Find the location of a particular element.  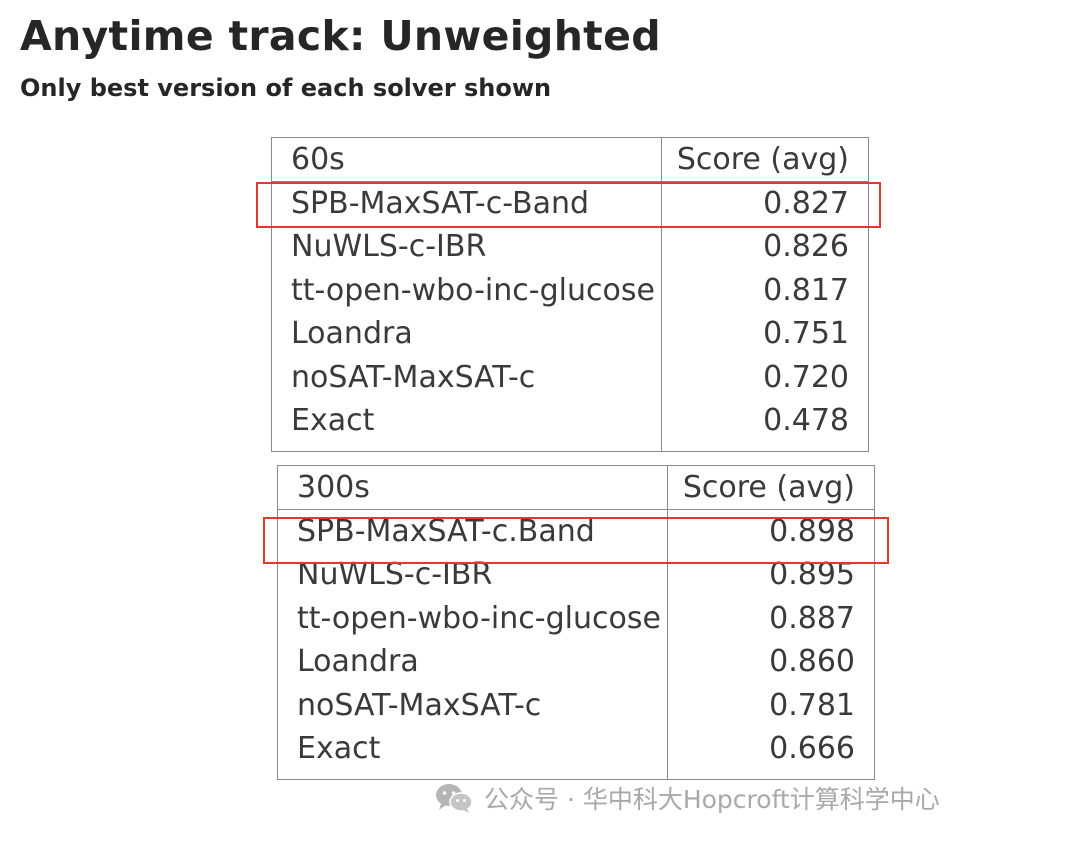

table-row: NuWLS-c-IBR 0.895 is located at coordinates (576, 576).